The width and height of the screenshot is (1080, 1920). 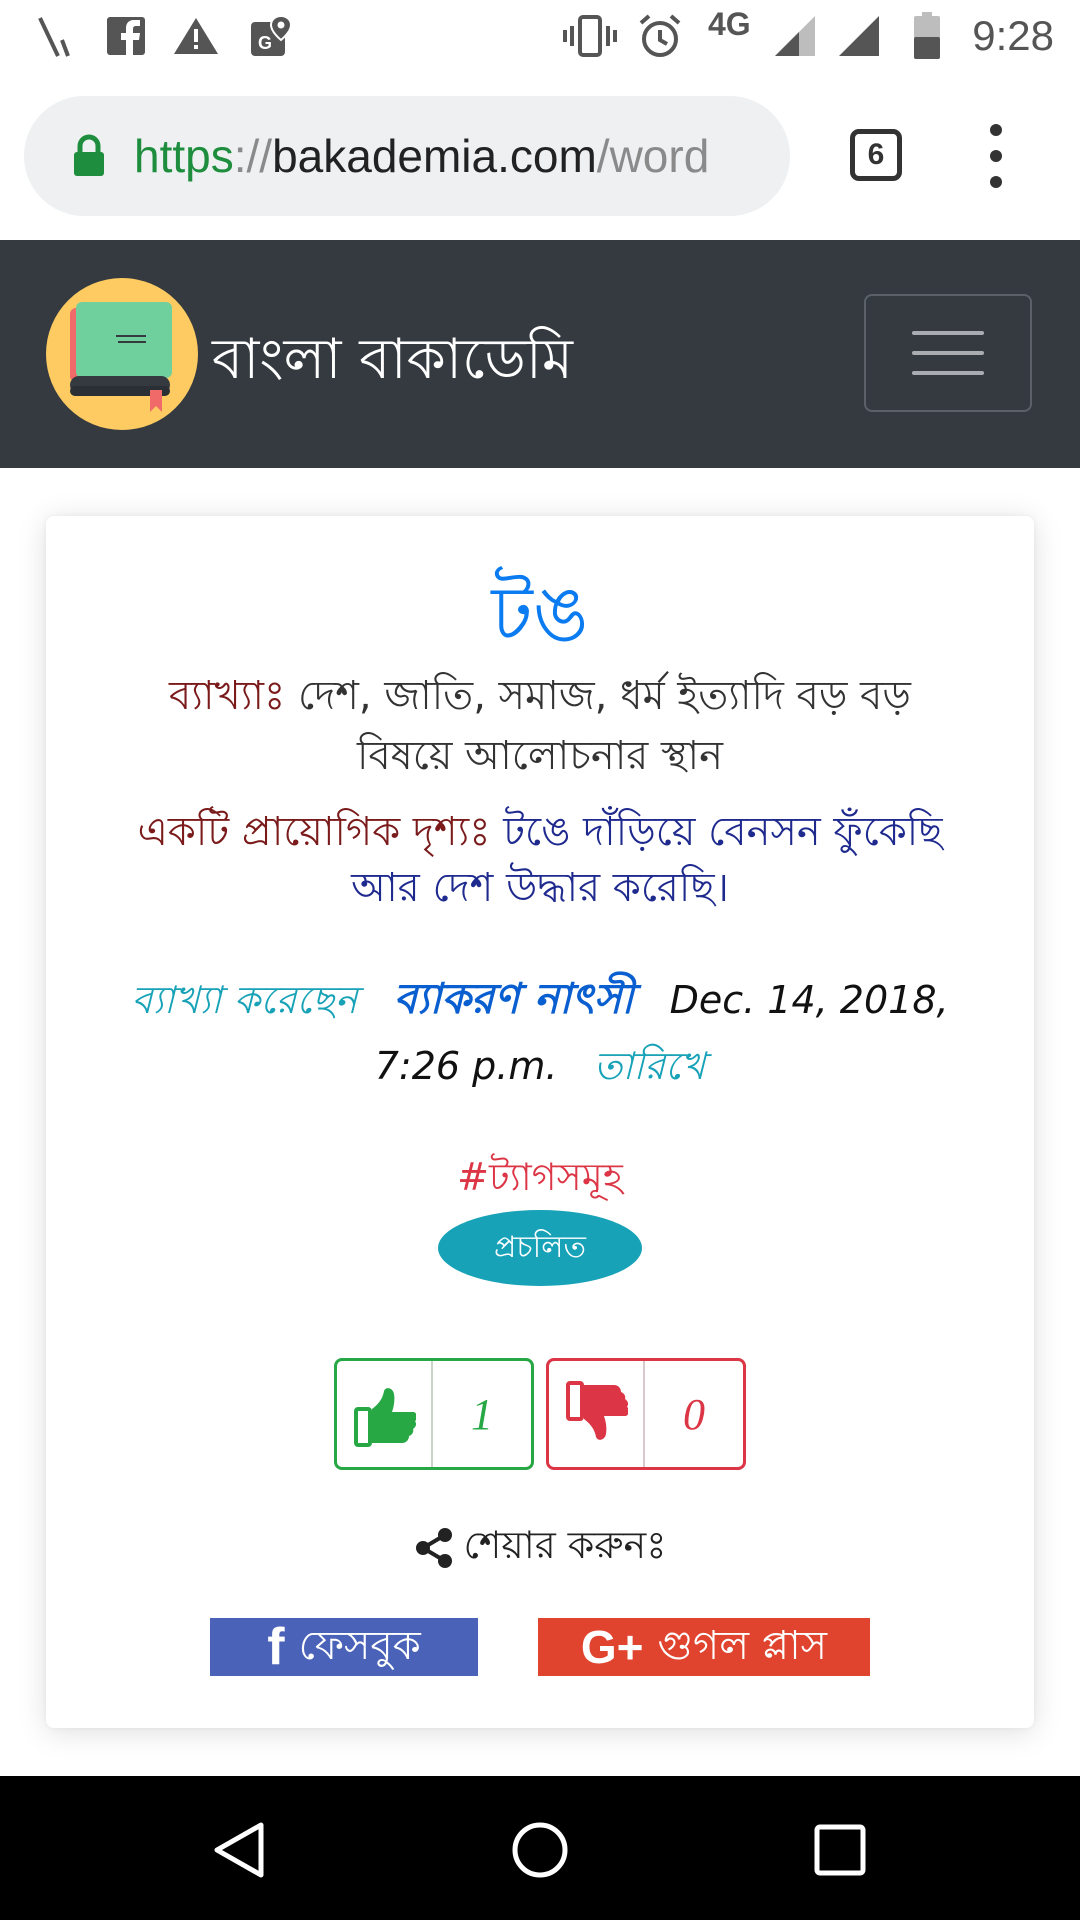 I want to click on facebook-share-button: f ফেসবুক, so click(x=344, y=1647).